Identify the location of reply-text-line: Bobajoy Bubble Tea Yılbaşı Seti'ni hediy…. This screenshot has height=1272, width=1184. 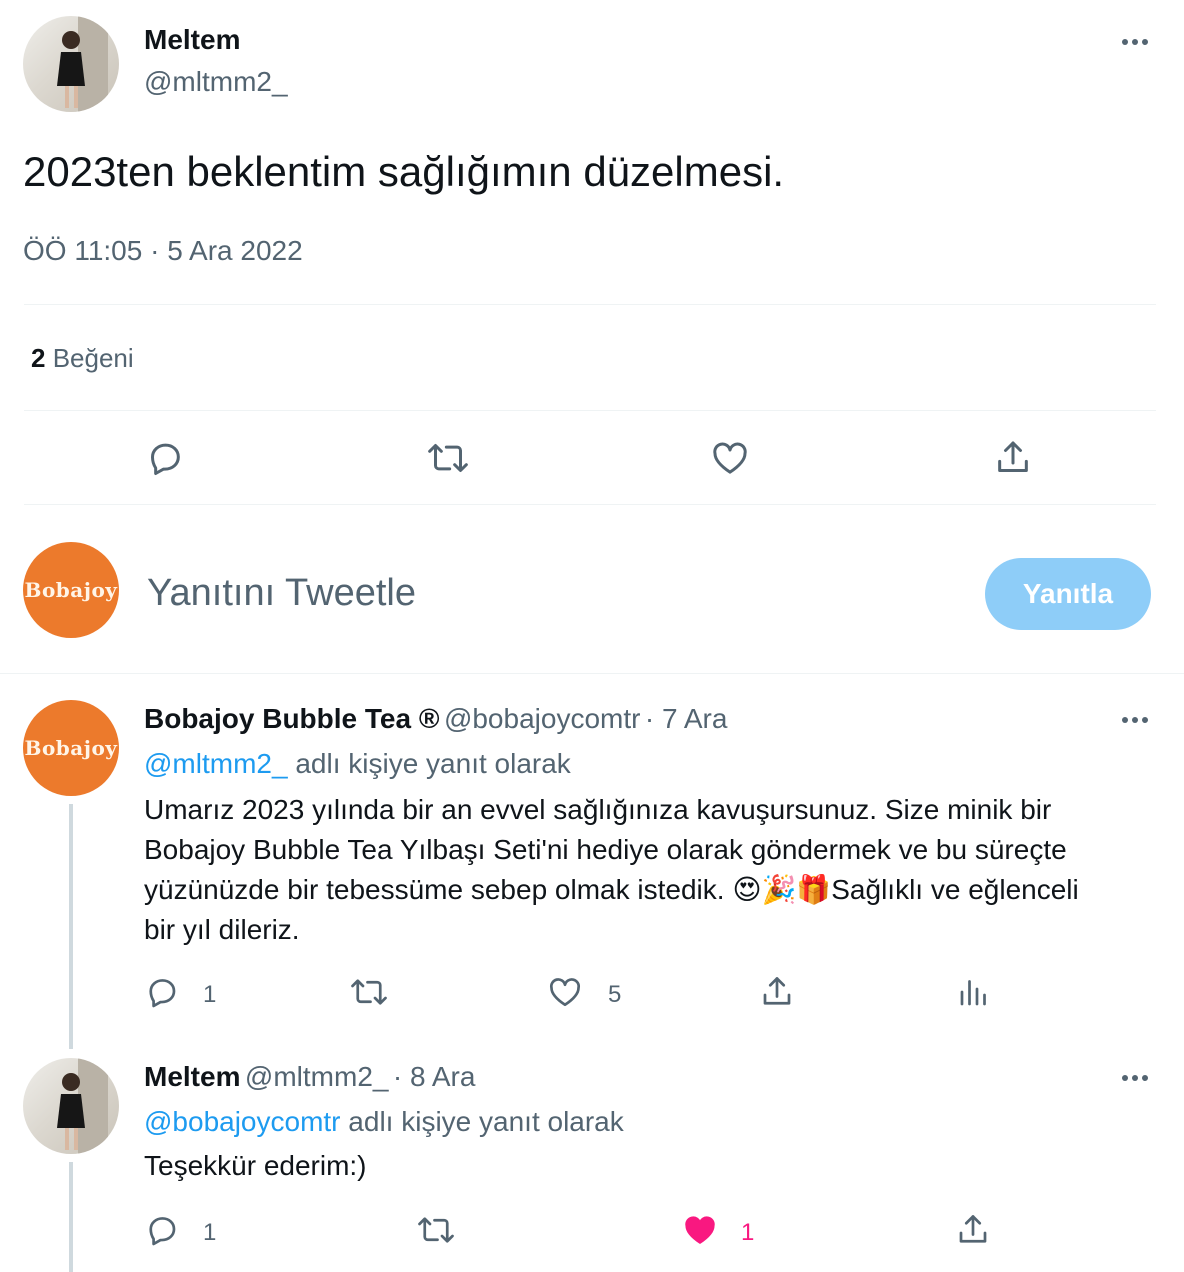
(605, 849).